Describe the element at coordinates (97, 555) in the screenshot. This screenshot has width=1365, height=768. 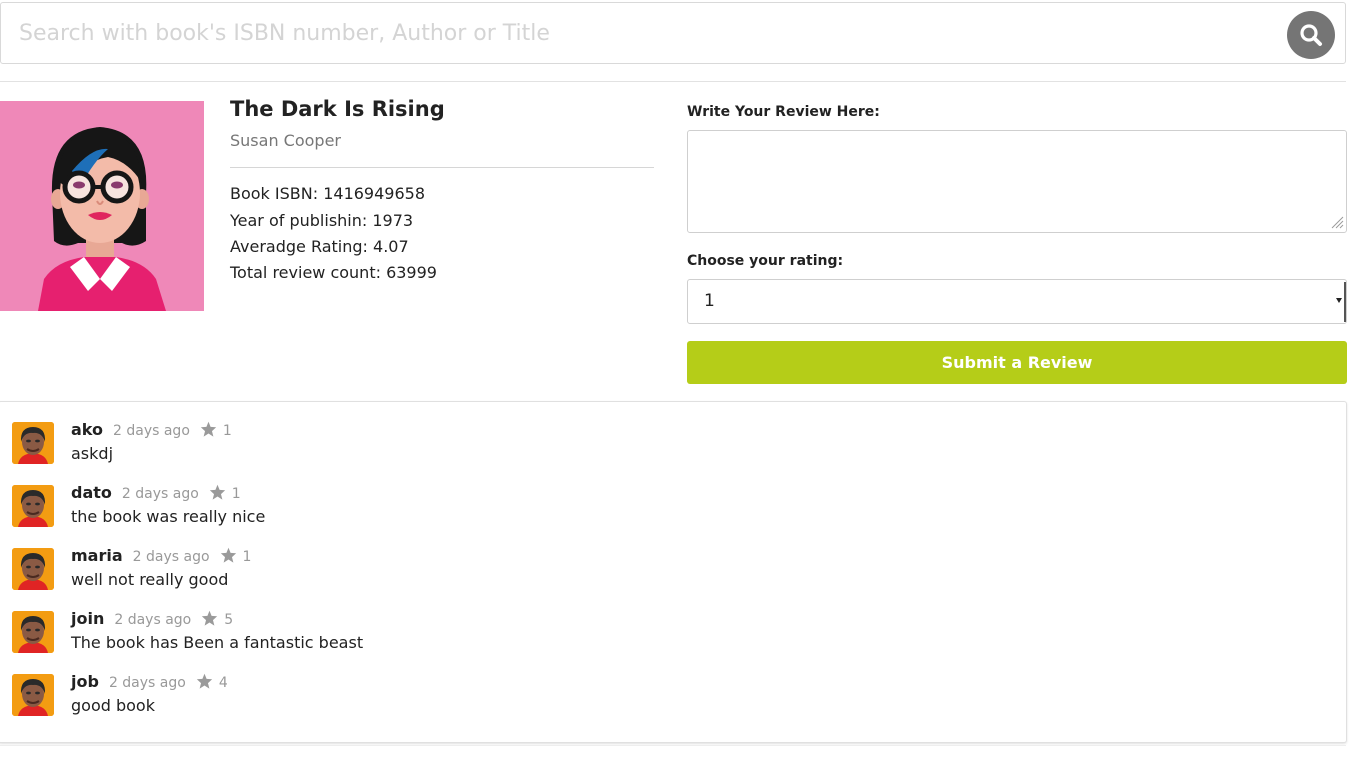
I see `review-username: maria` at that location.